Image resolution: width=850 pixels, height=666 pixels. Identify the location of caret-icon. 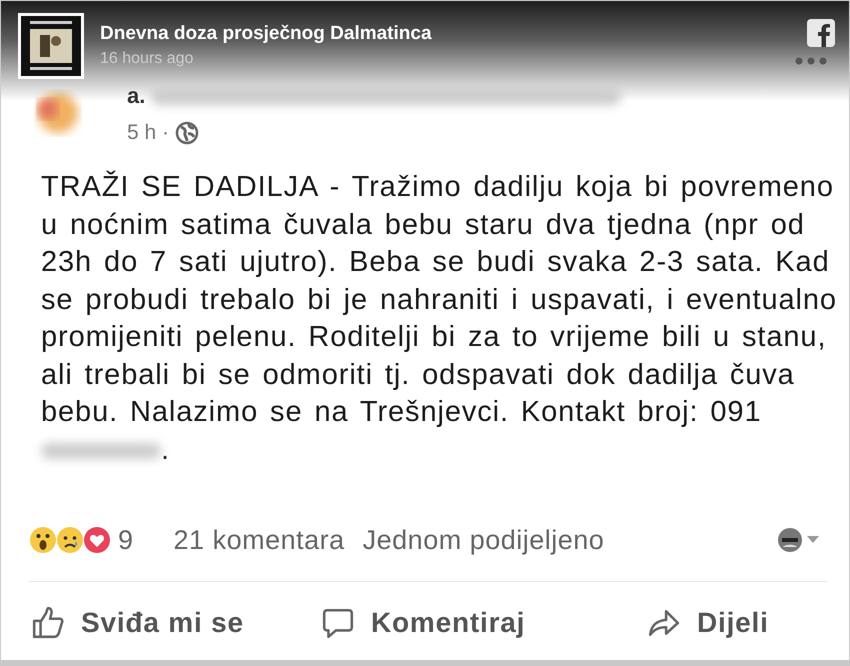
(813, 540).